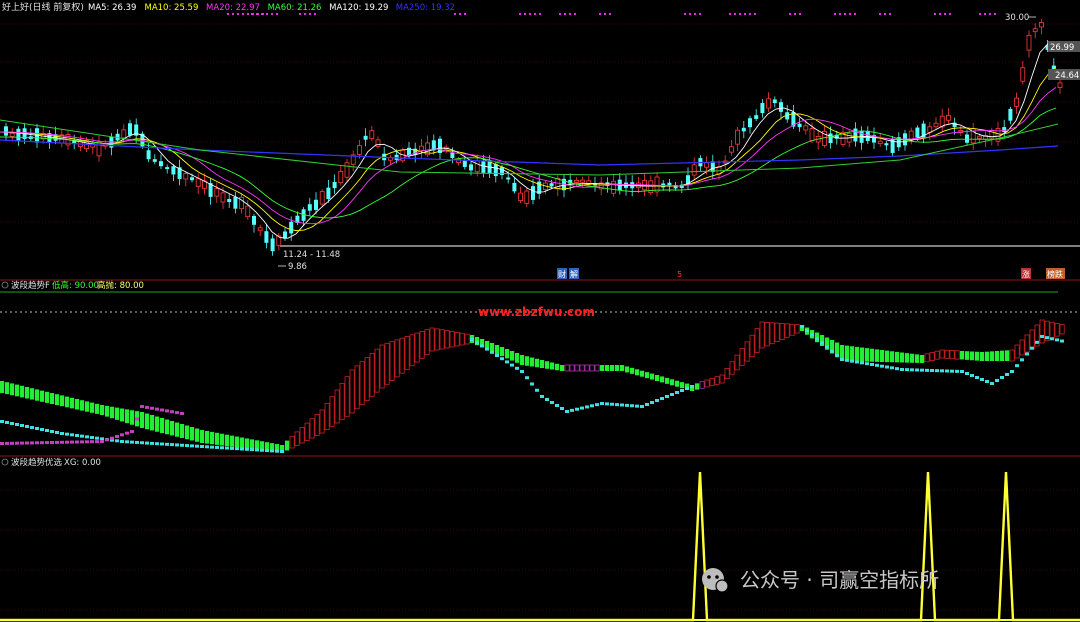 The height and width of the screenshot is (622, 1080). Describe the element at coordinates (120, 285) in the screenshot. I see `indicator-legend-1: 高抛: 80.00` at that location.